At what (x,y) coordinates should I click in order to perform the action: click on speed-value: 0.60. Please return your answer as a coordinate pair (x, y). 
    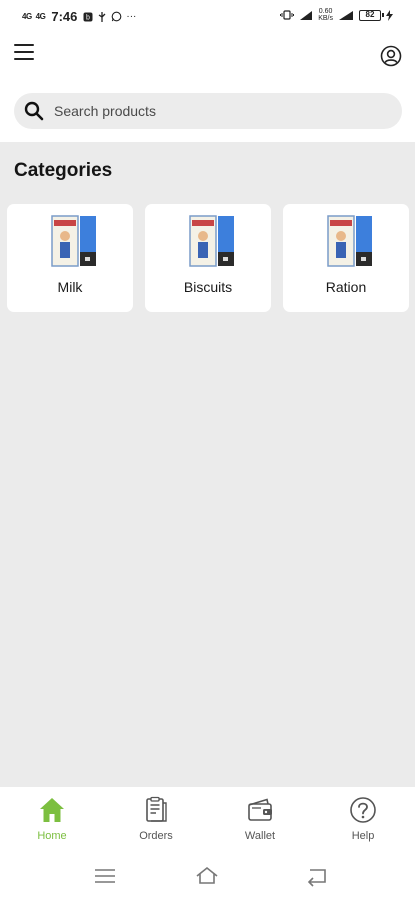
    Looking at the image, I should click on (325, 11).